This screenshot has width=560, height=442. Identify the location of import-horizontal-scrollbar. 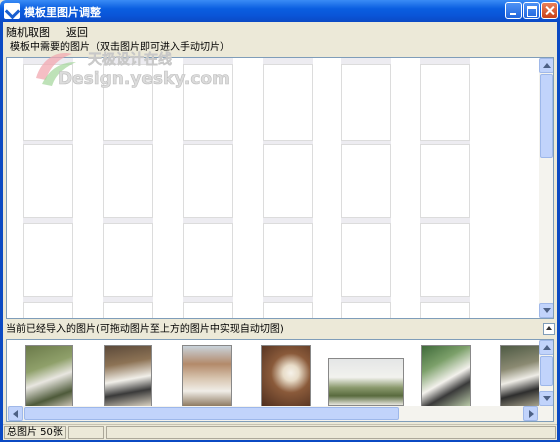
(280, 413).